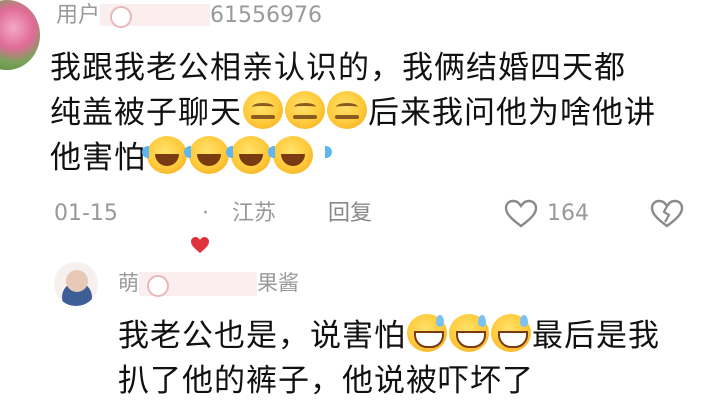  Describe the element at coordinates (146, 113) in the screenshot. I see `comment-line-2-pre: 纯盖被子聊天` at that location.